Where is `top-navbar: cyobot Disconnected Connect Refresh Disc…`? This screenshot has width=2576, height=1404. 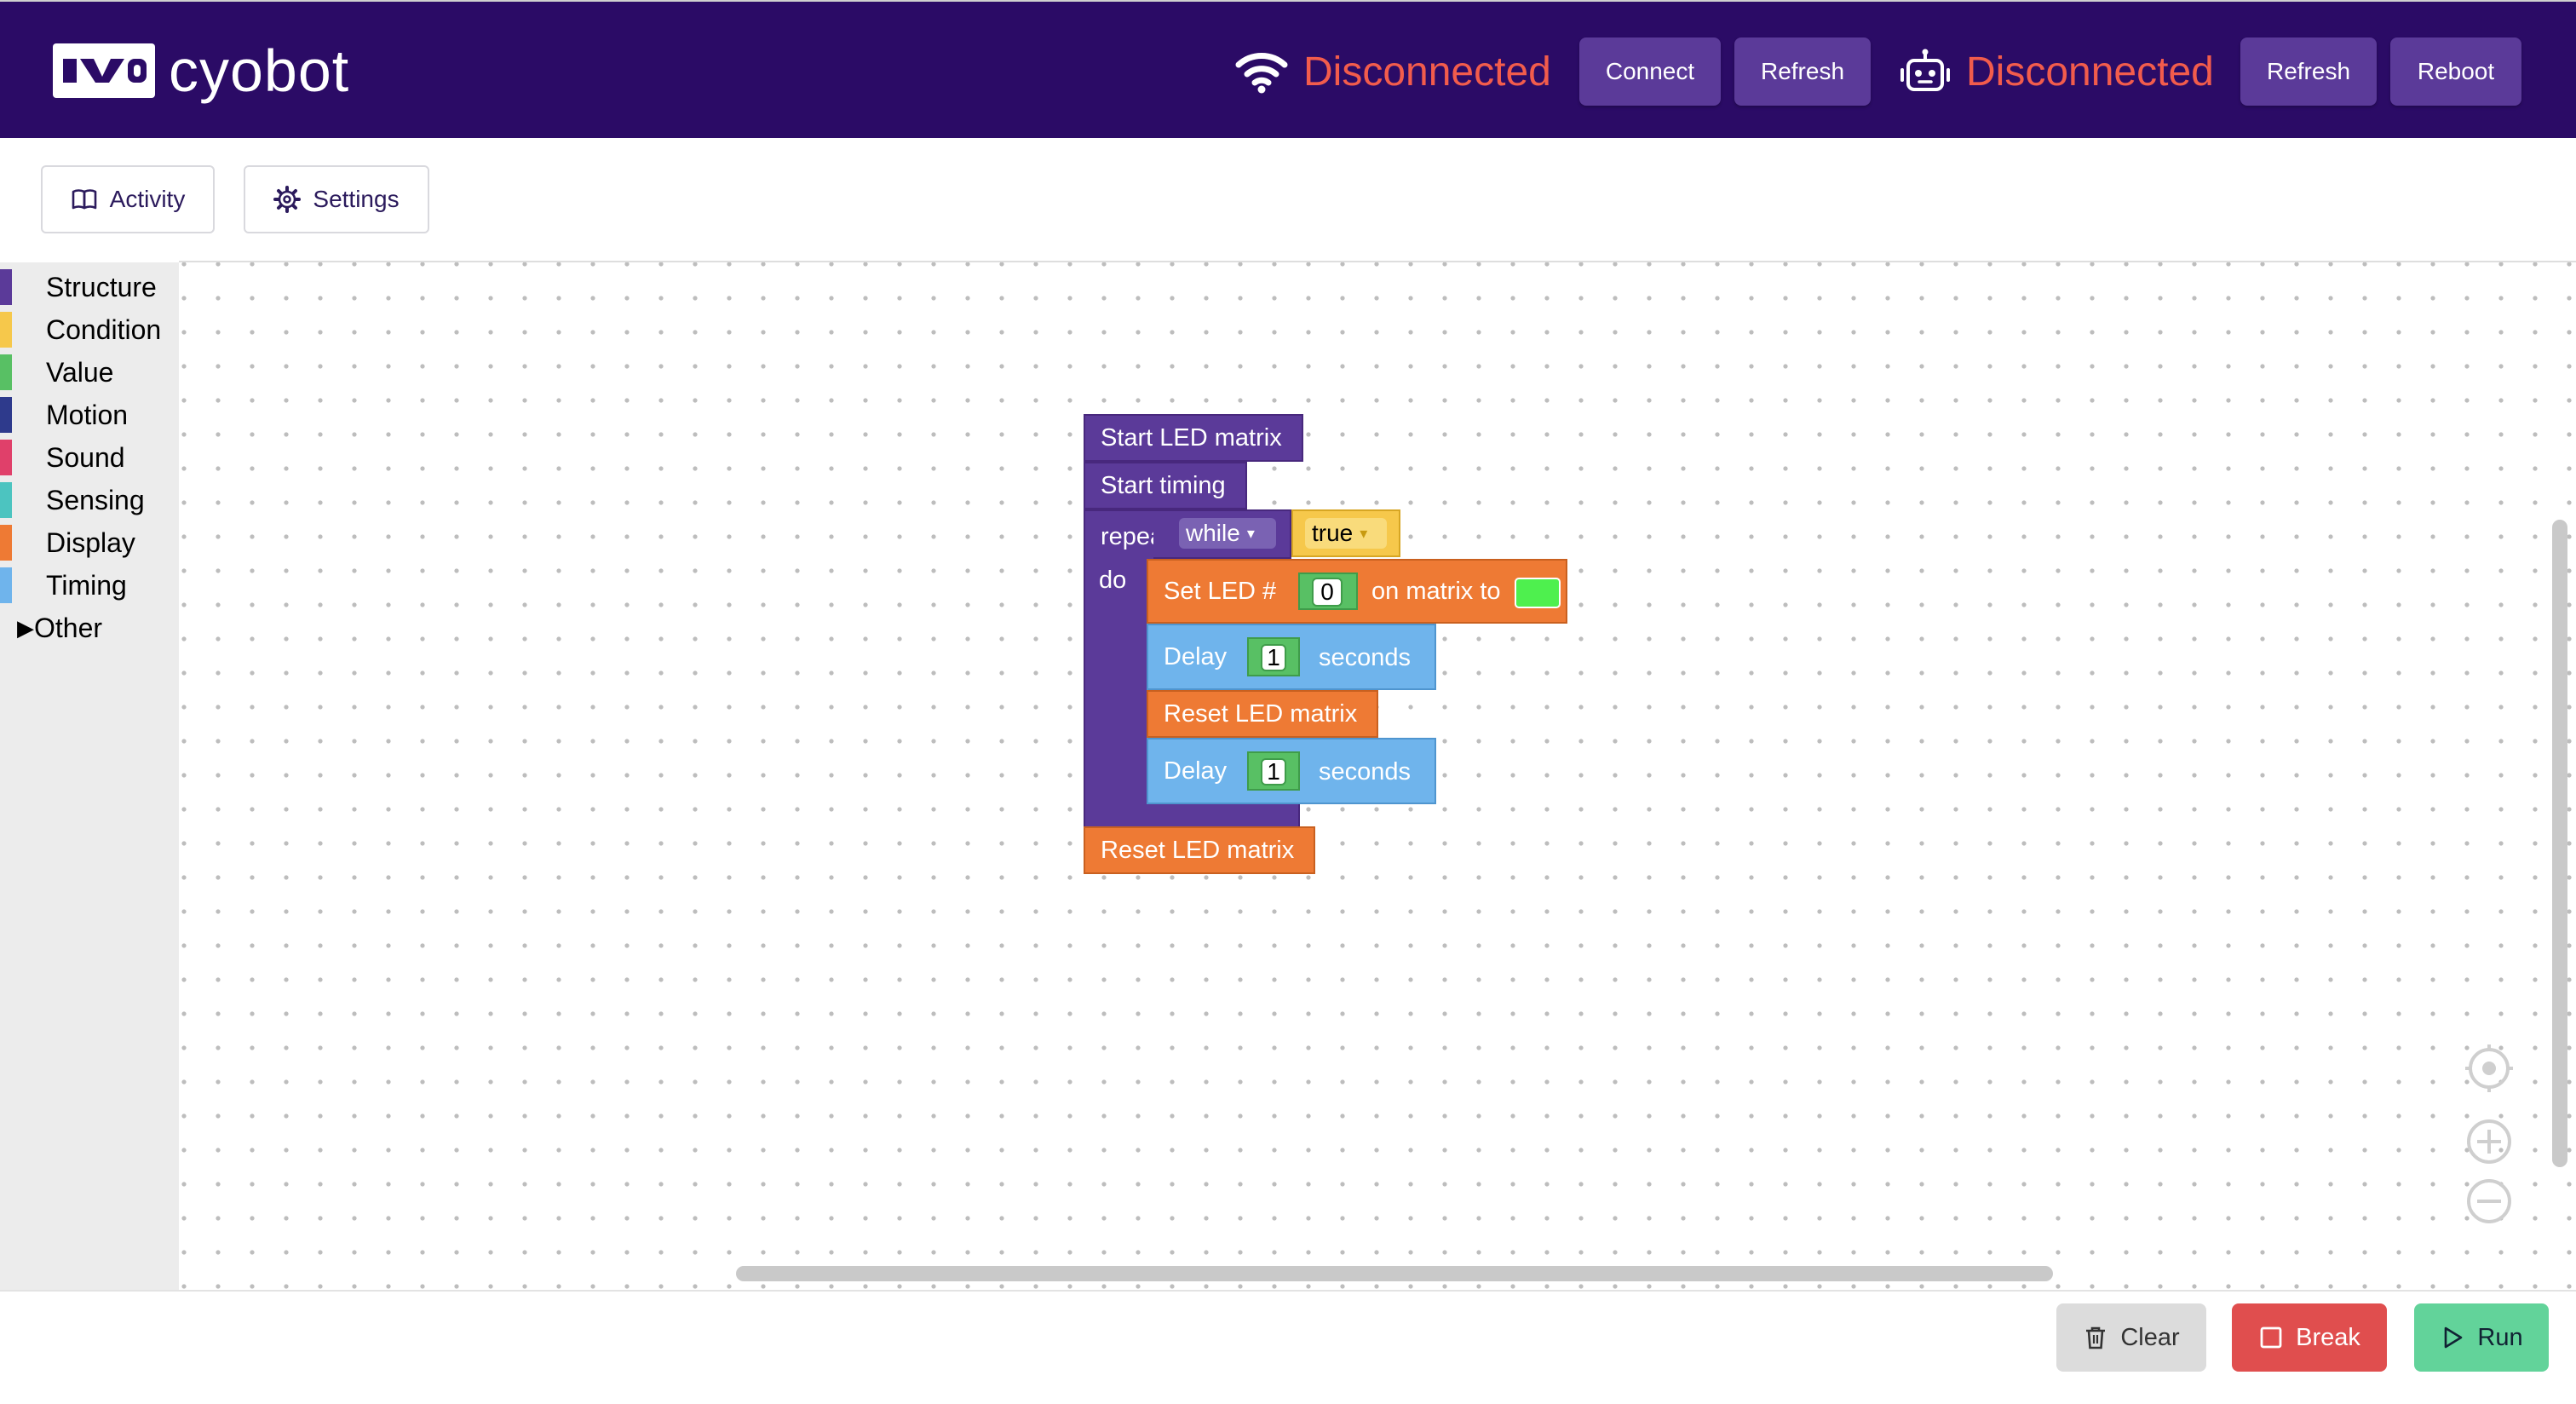
top-navbar: cyobot Disconnected Connect Refresh Disc… is located at coordinates (1288, 69).